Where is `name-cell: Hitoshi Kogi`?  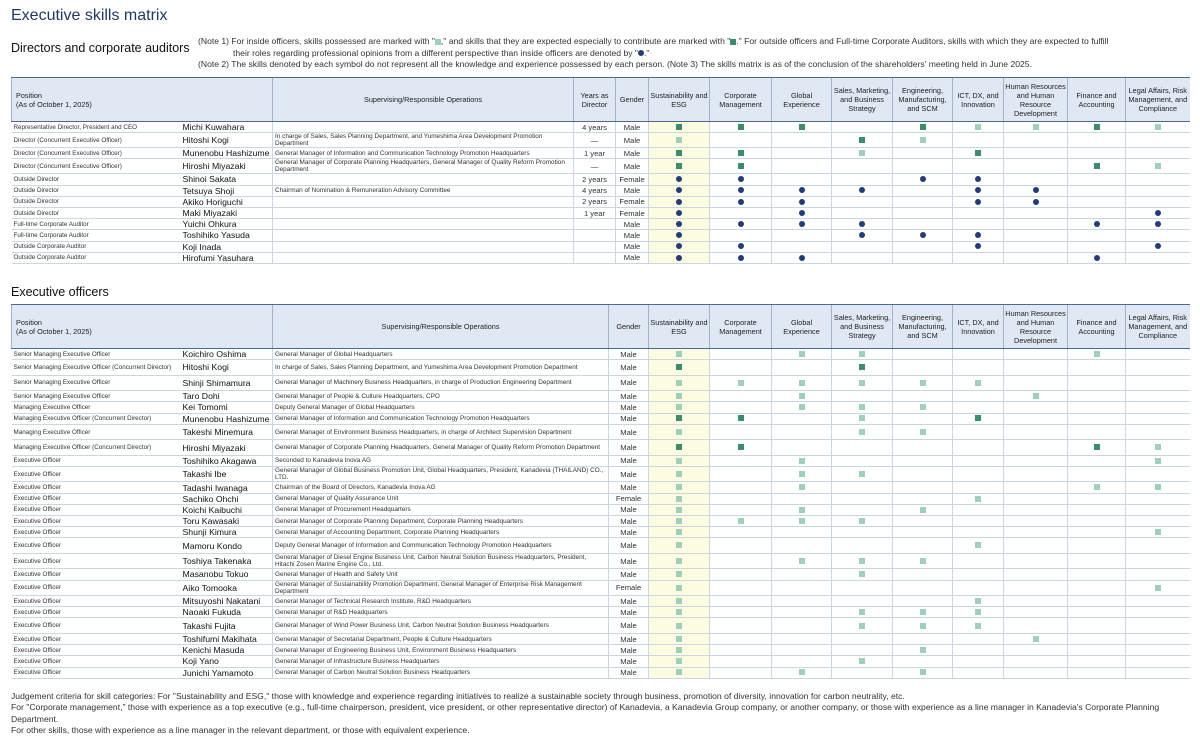 name-cell: Hitoshi Kogi is located at coordinates (226, 367).